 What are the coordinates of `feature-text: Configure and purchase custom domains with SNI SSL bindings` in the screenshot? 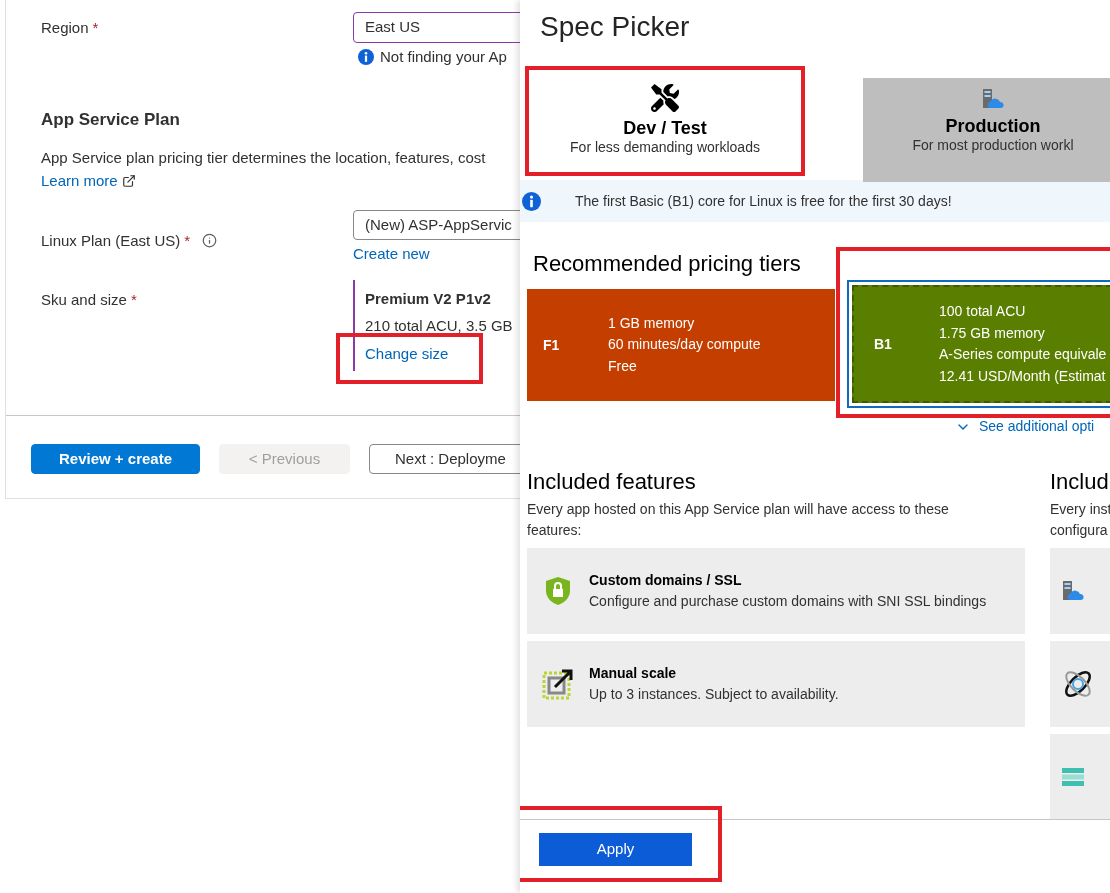 It's located at (788, 601).